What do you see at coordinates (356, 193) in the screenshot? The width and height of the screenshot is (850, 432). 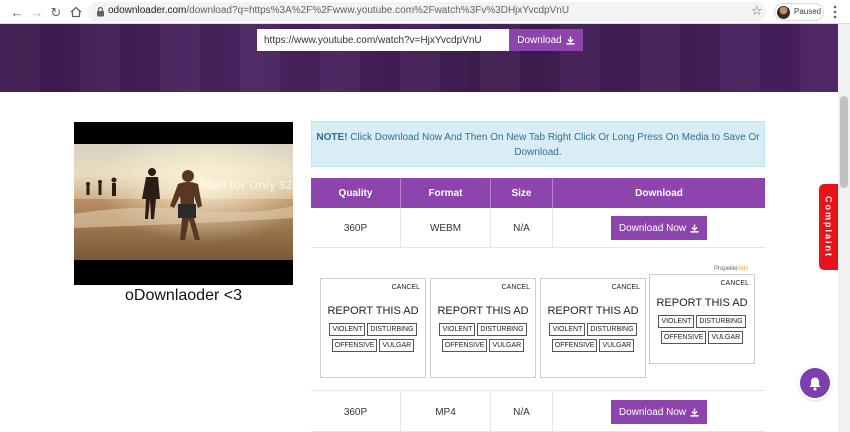 I see `header-quality: Quality` at bounding box center [356, 193].